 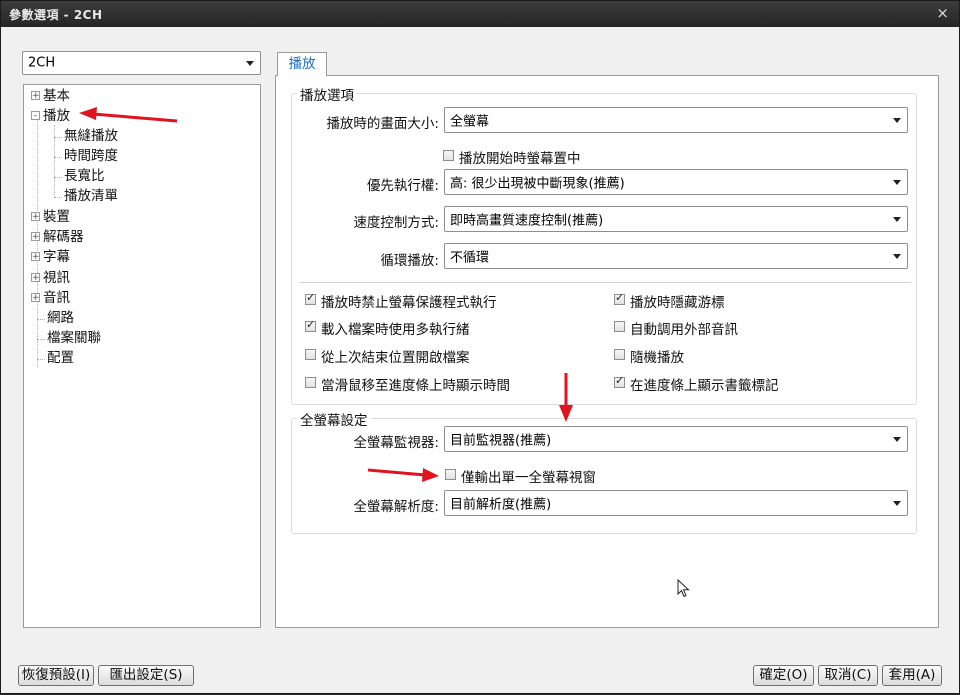 I want to click on tree-item-device: + 裝置, so click(x=50, y=217).